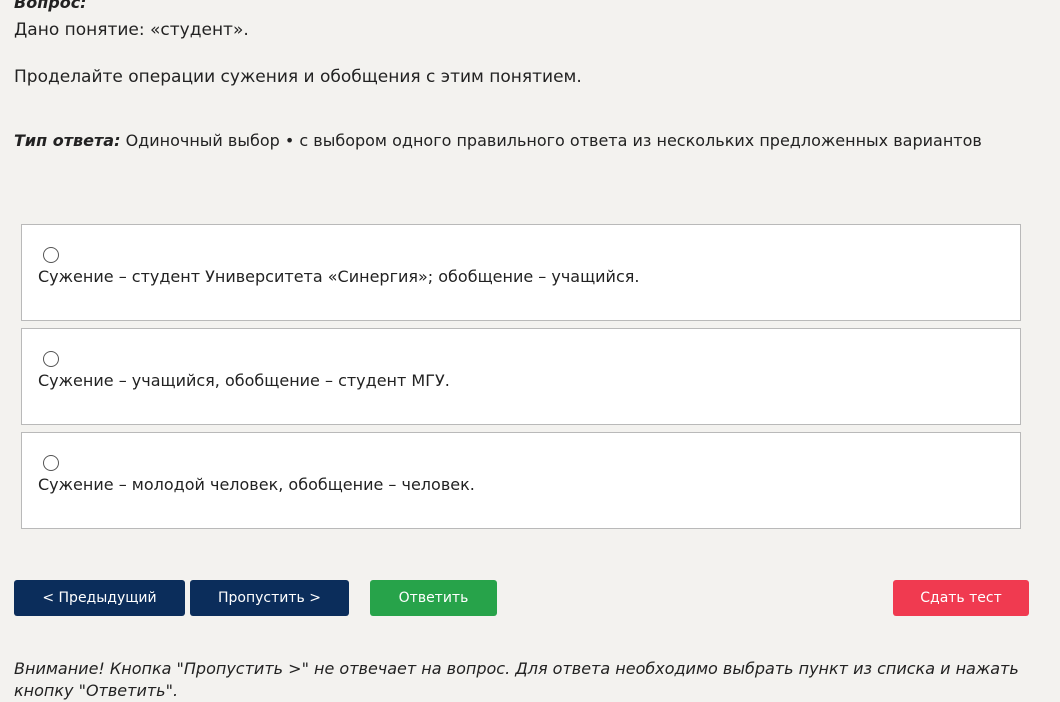  Describe the element at coordinates (961, 598) in the screenshot. I see `finish-test-button: Сдать тест` at that location.